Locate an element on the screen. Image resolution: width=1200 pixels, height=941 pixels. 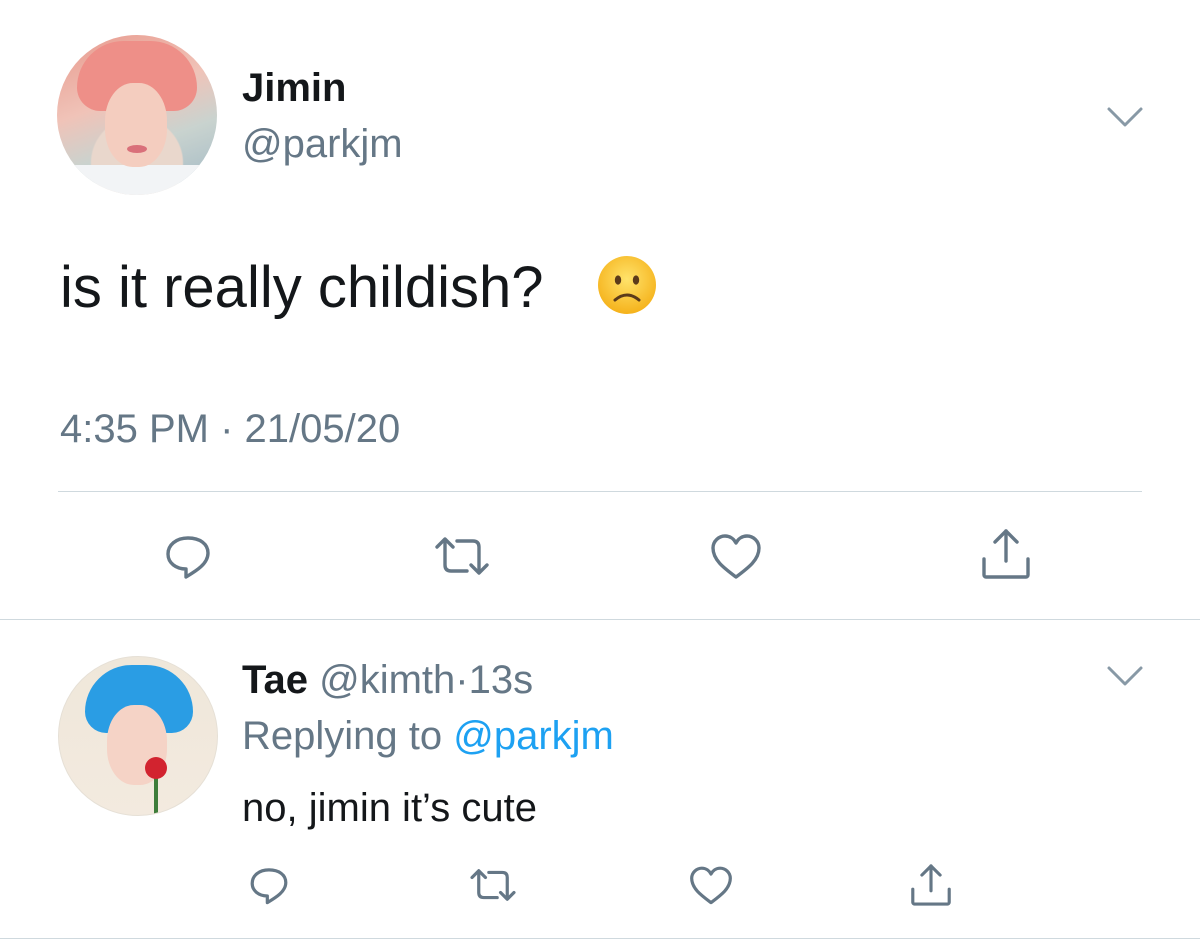
replying-to: Replying to @parkjm is located at coordinates (428, 736).